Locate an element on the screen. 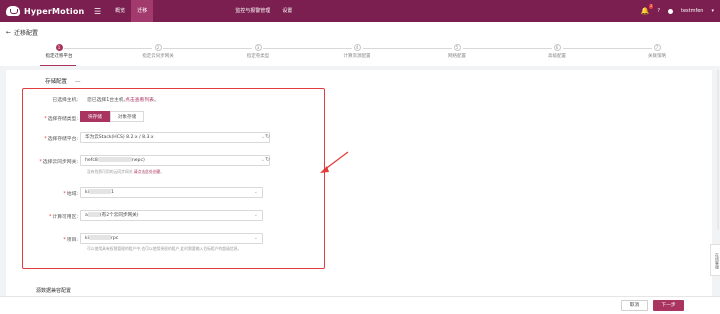  nav-config-manage is located at coordinates (173, 11).